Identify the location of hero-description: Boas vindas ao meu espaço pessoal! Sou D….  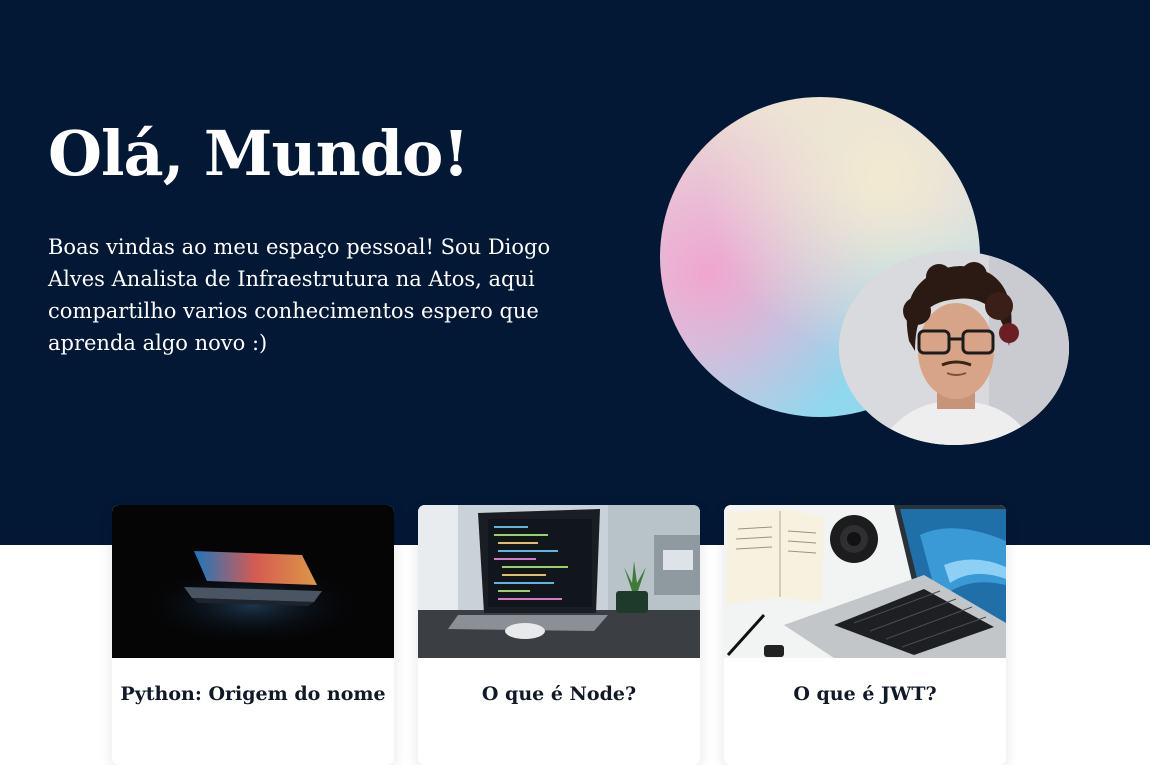
(299, 295).